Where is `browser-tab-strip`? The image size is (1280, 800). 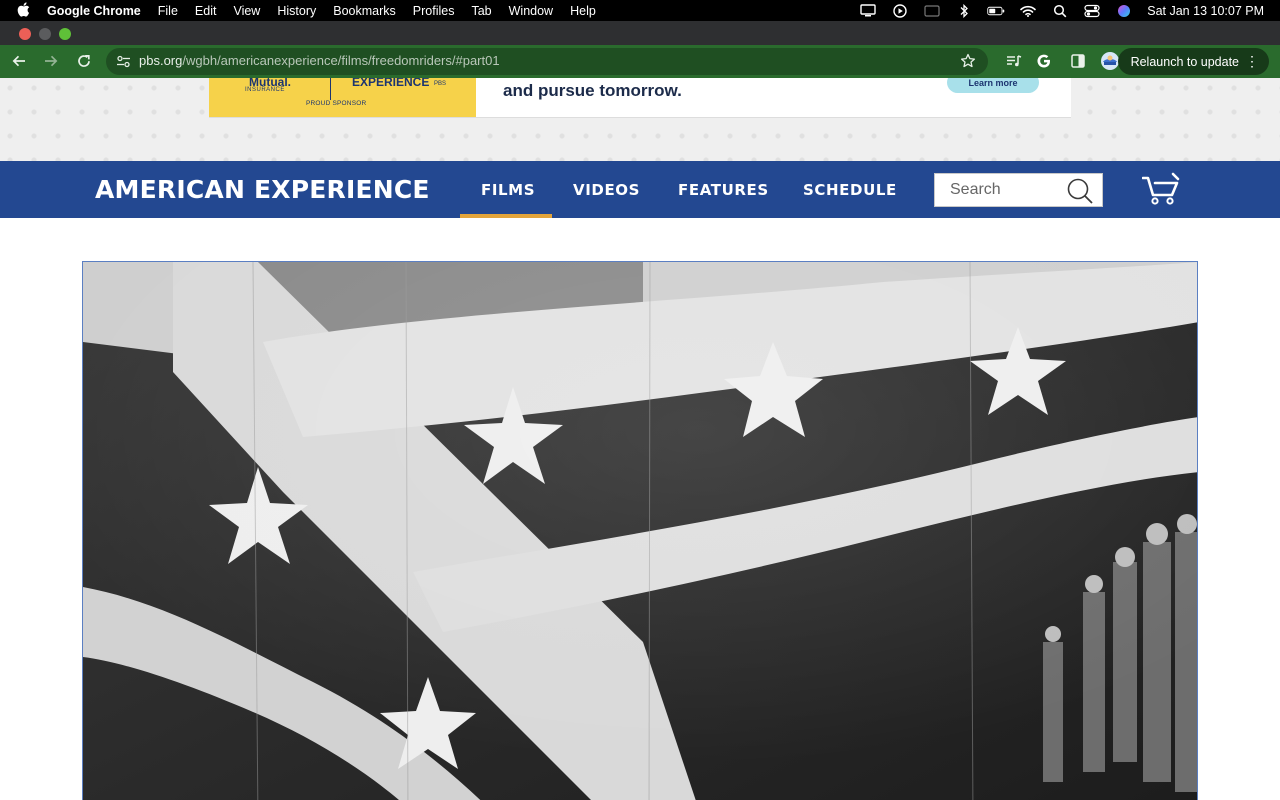
browser-tab-strip is located at coordinates (640, 33).